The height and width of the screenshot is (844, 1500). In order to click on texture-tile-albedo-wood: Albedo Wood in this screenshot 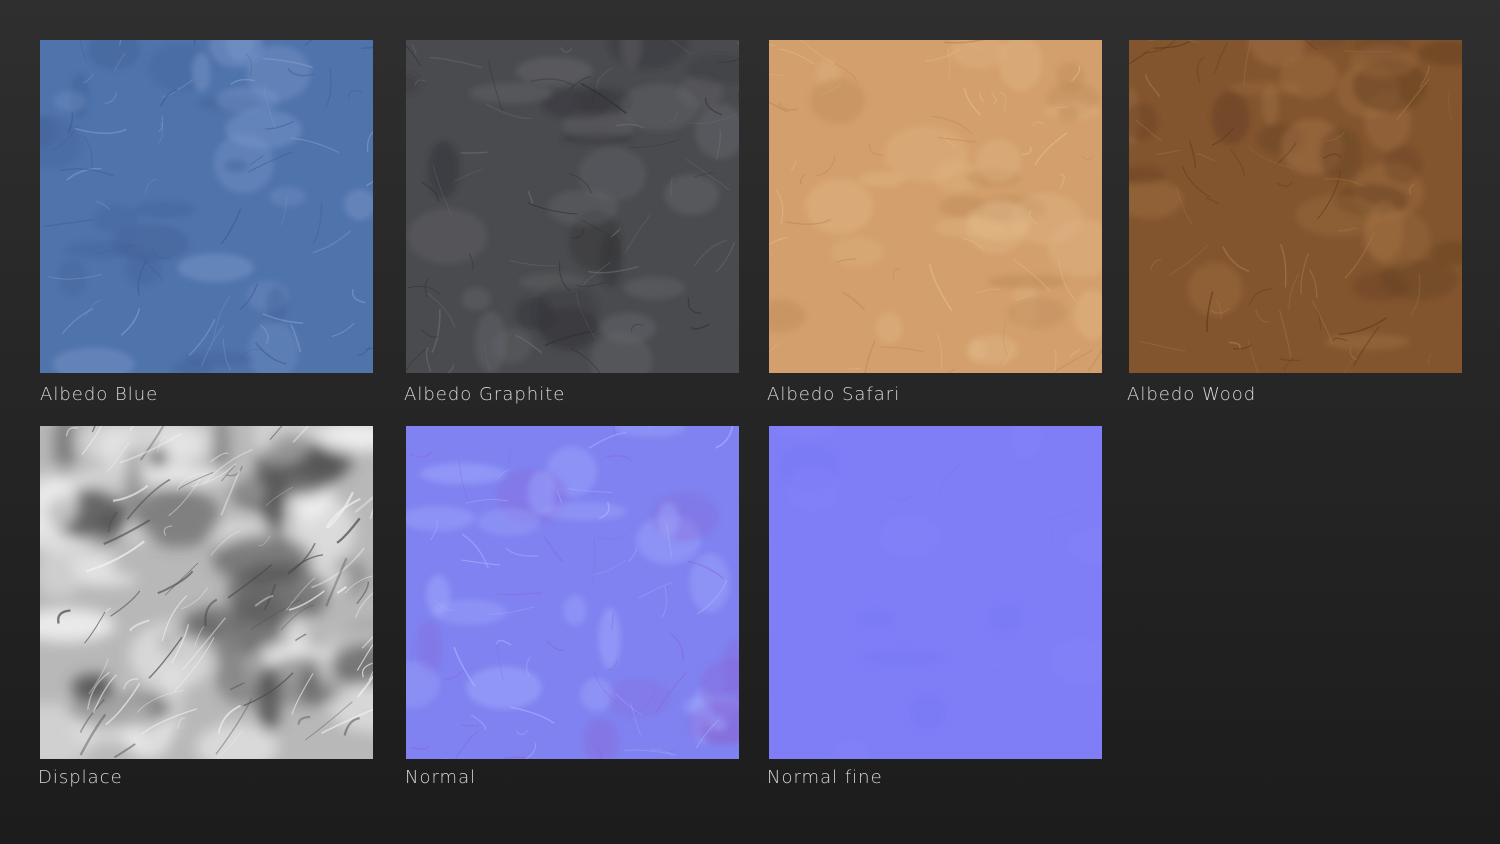, I will do `click(1294, 222)`.